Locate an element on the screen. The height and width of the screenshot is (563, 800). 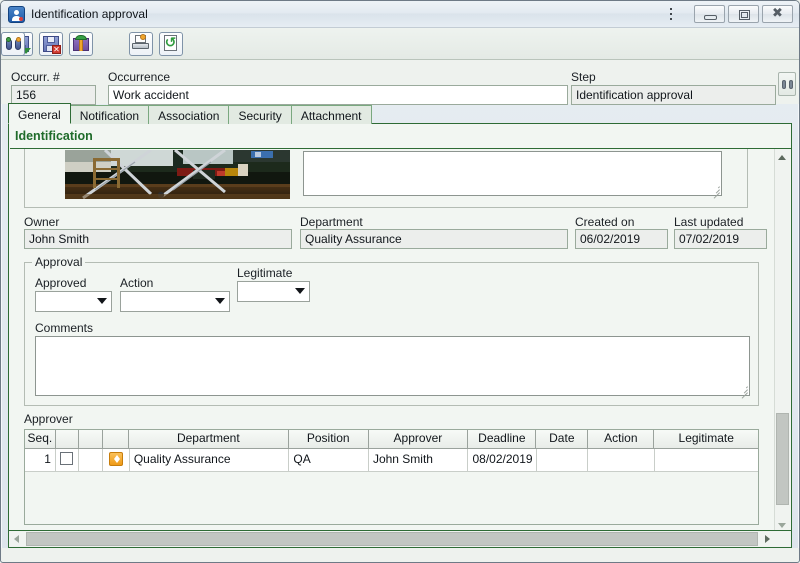
minimize-icon is located at coordinates (710, 17).